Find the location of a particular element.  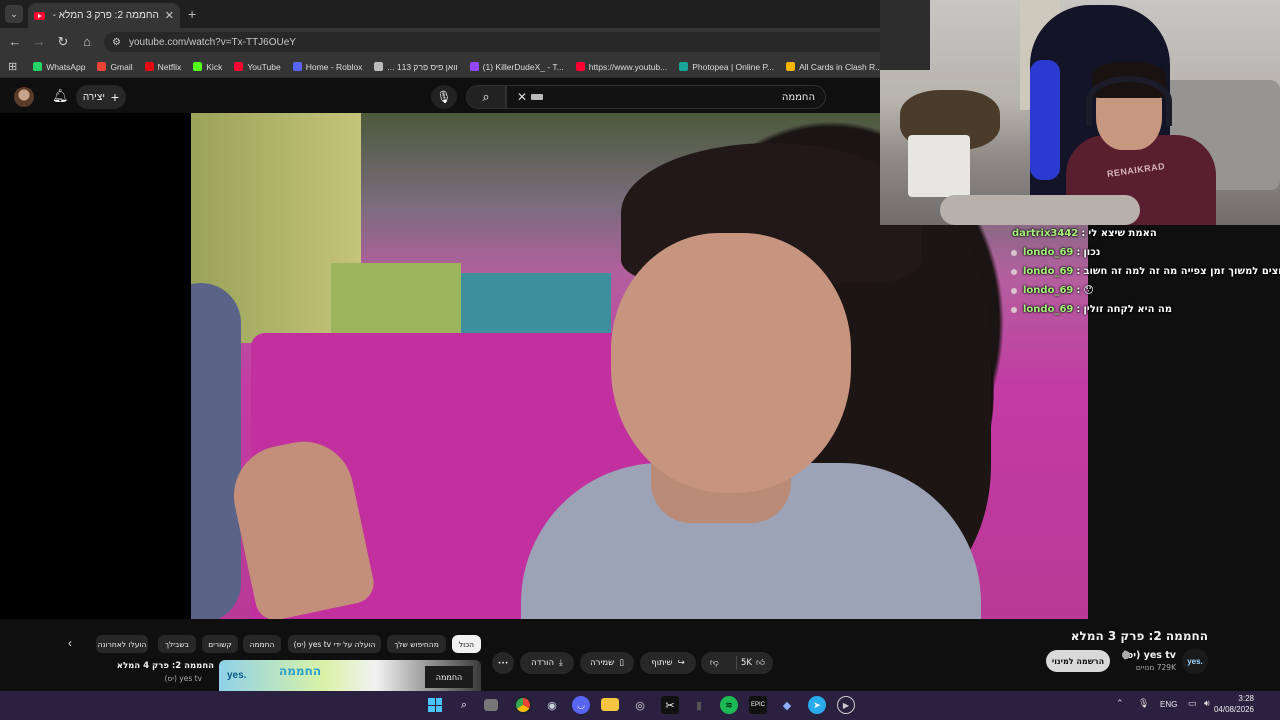

more-actions-button: ••• is located at coordinates (503, 663).